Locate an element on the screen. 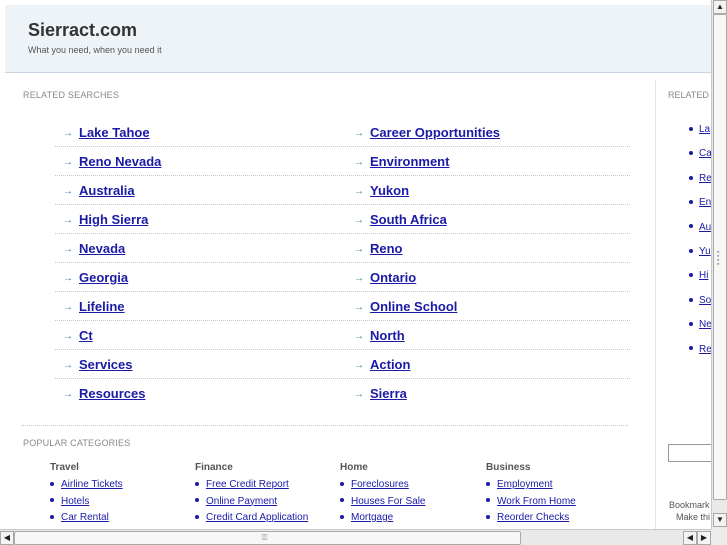  sidebar-link: So is located at coordinates (705, 300).